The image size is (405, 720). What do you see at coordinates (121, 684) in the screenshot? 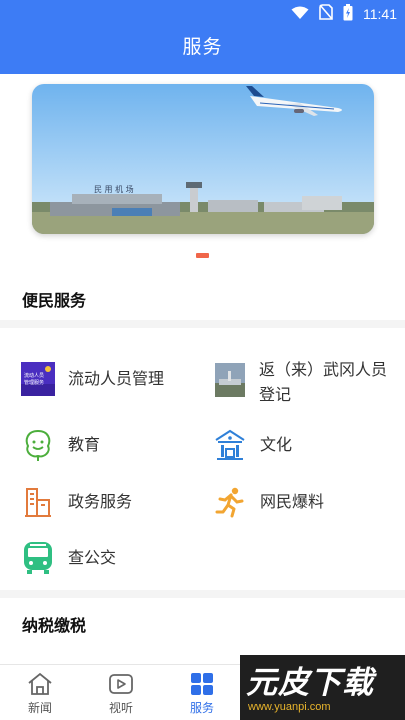
I see `play-icon` at bounding box center [121, 684].